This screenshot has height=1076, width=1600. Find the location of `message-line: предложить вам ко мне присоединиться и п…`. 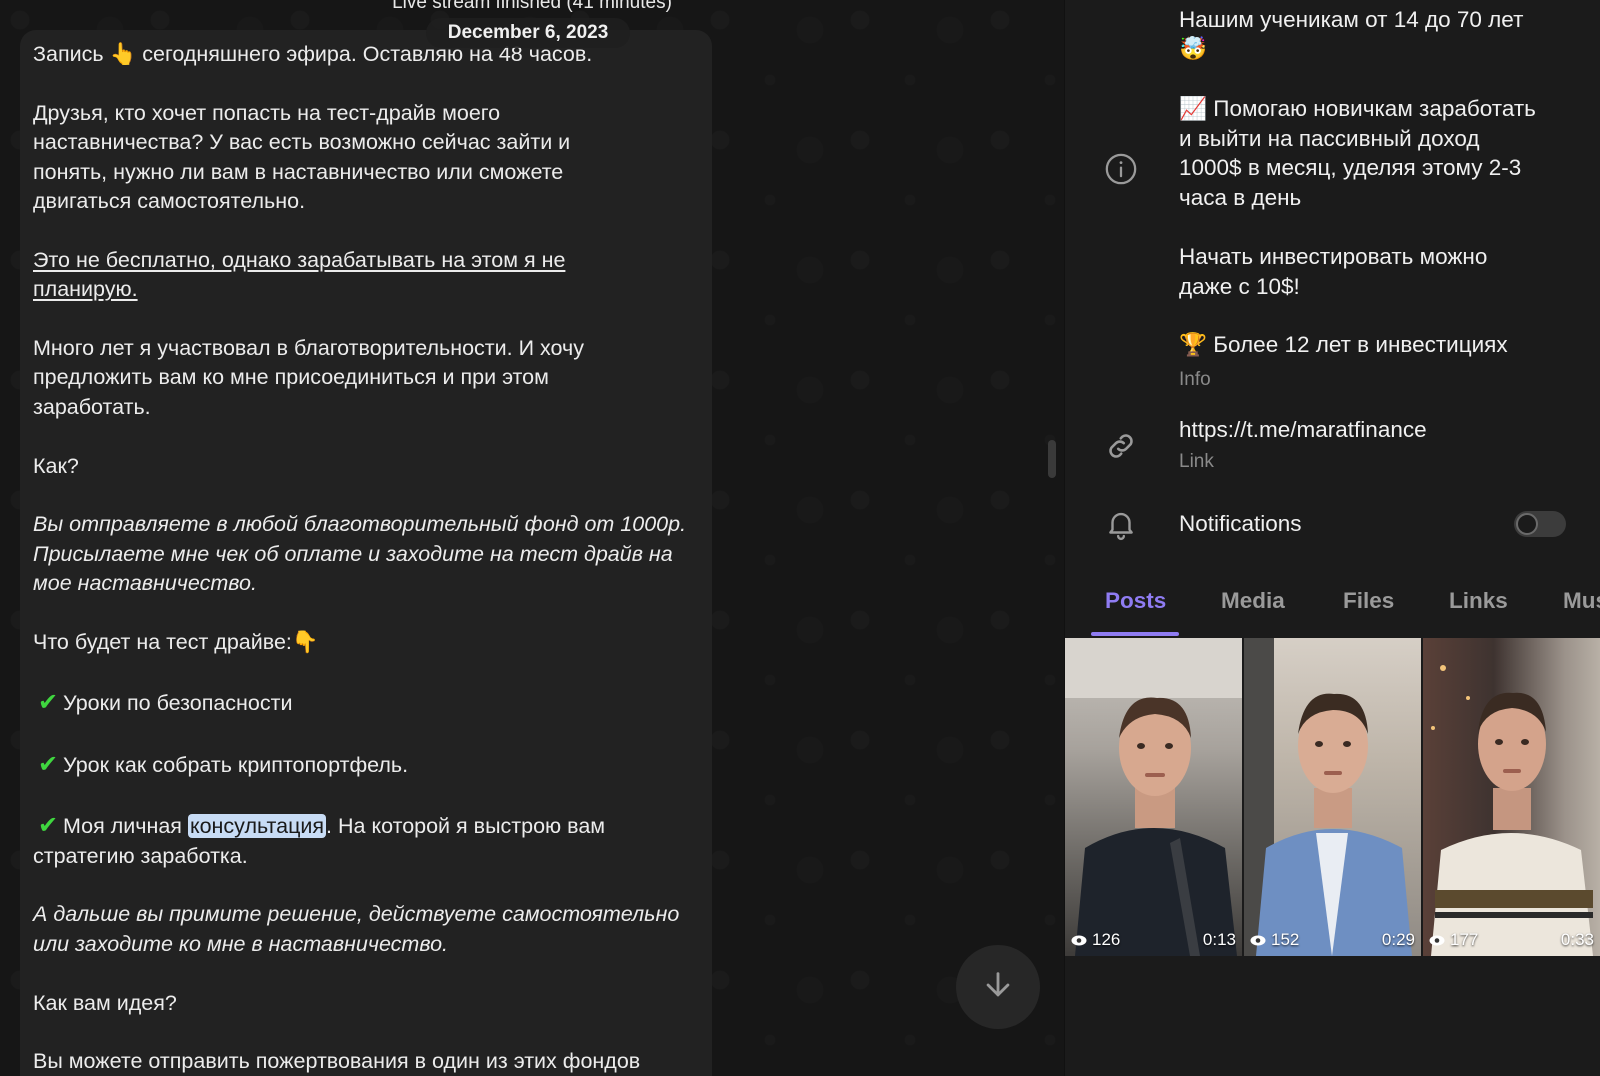

message-line: предложить вам ко мне присоединиться и п… is located at coordinates (291, 377).